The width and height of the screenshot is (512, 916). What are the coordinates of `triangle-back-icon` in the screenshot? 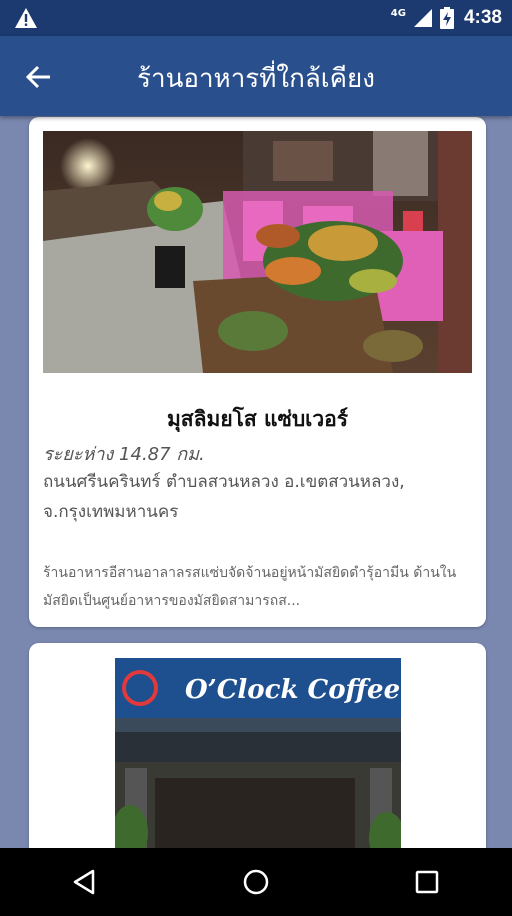 It's located at (84, 882).